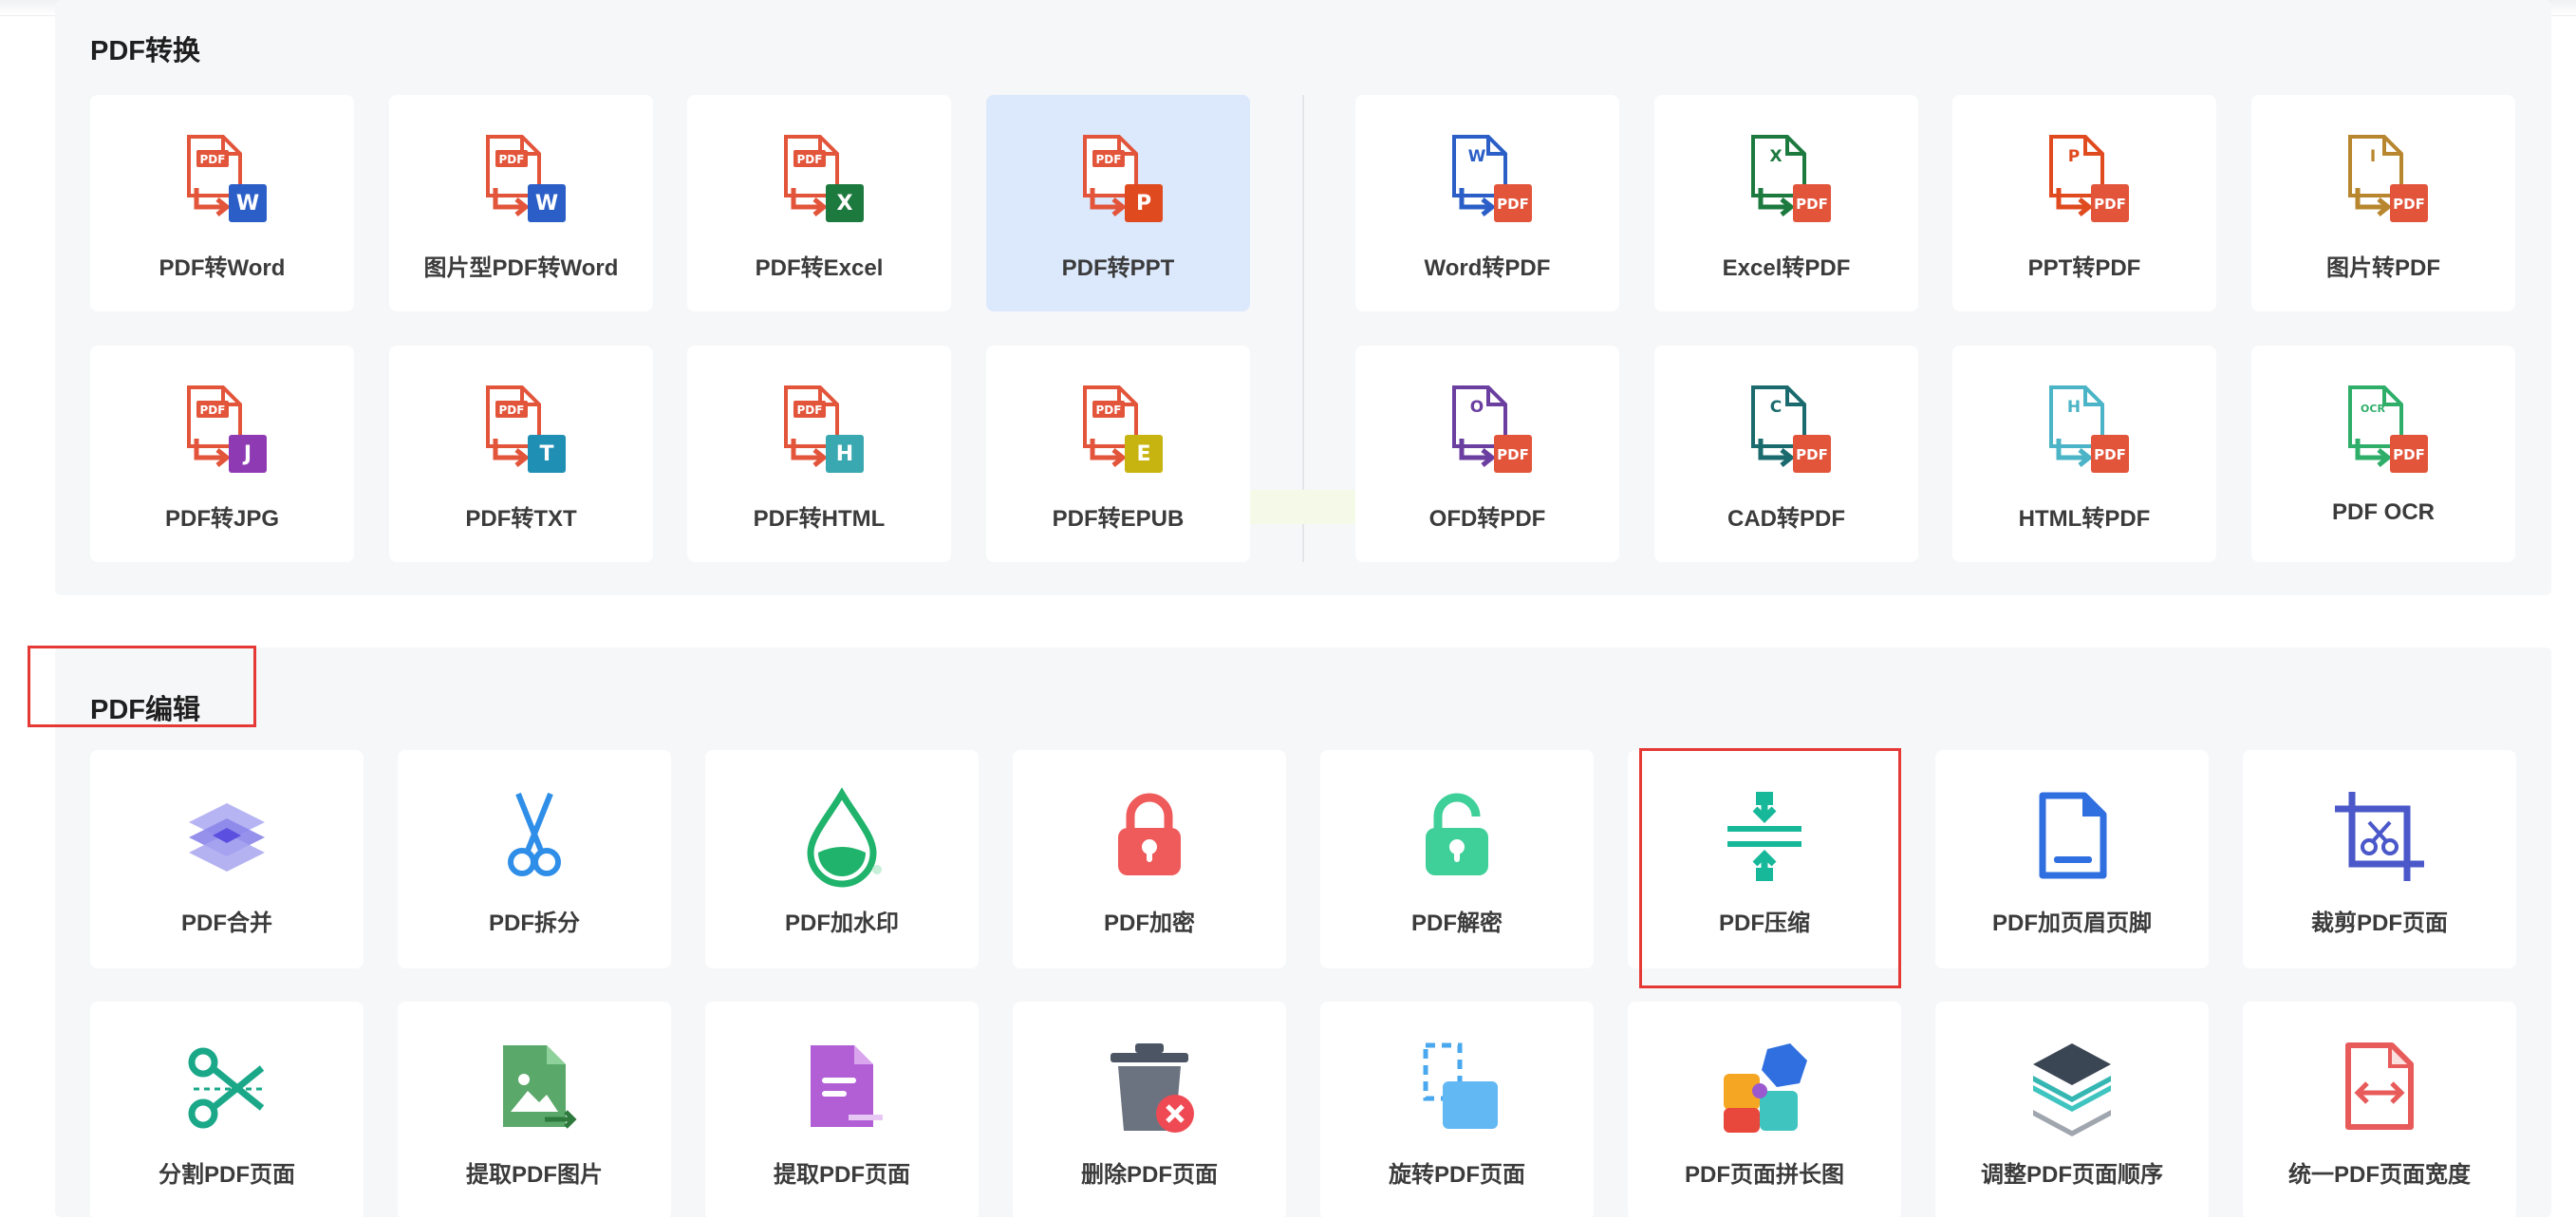  Describe the element at coordinates (2084, 203) in the screenshot. I see `convert-card-ppt-to-pdf: P PDF PPT转PDF` at that location.